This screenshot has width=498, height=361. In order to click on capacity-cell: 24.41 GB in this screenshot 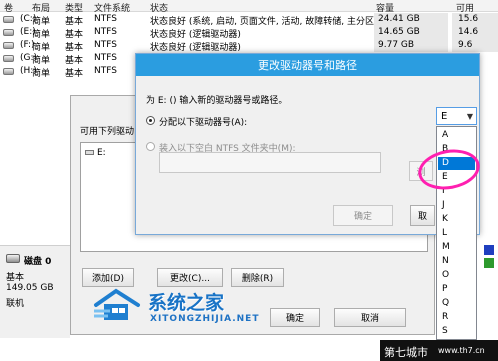, I will do `click(399, 19)`.